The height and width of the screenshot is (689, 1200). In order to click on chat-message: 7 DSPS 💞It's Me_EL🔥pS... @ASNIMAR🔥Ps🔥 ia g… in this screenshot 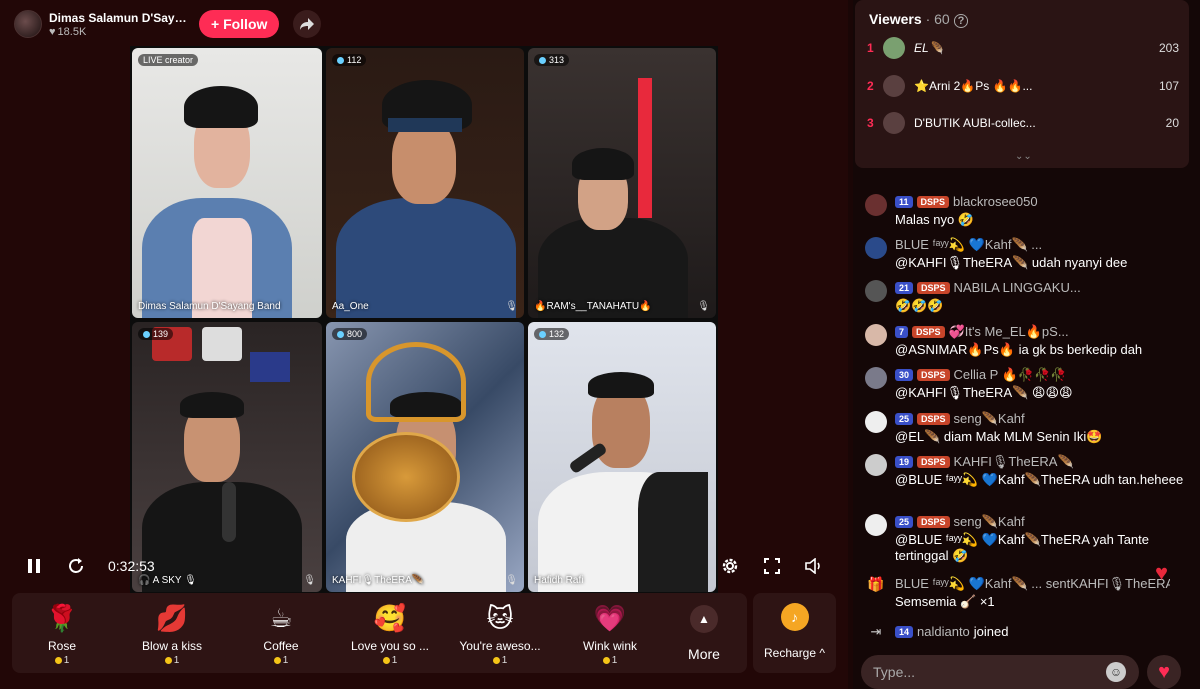, I will do `click(1025, 342)`.